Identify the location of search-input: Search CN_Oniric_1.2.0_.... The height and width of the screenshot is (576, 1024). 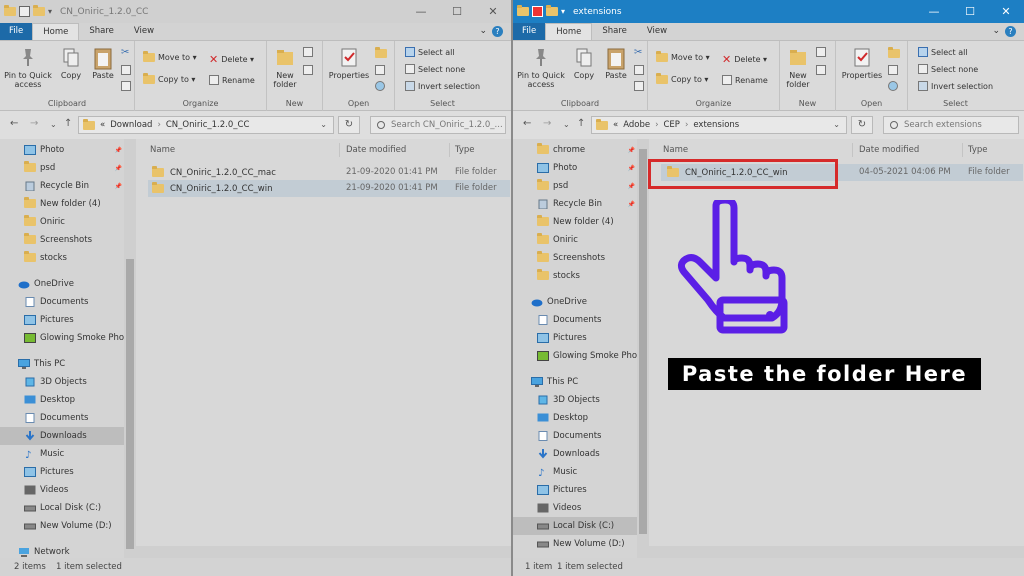
(438, 125).